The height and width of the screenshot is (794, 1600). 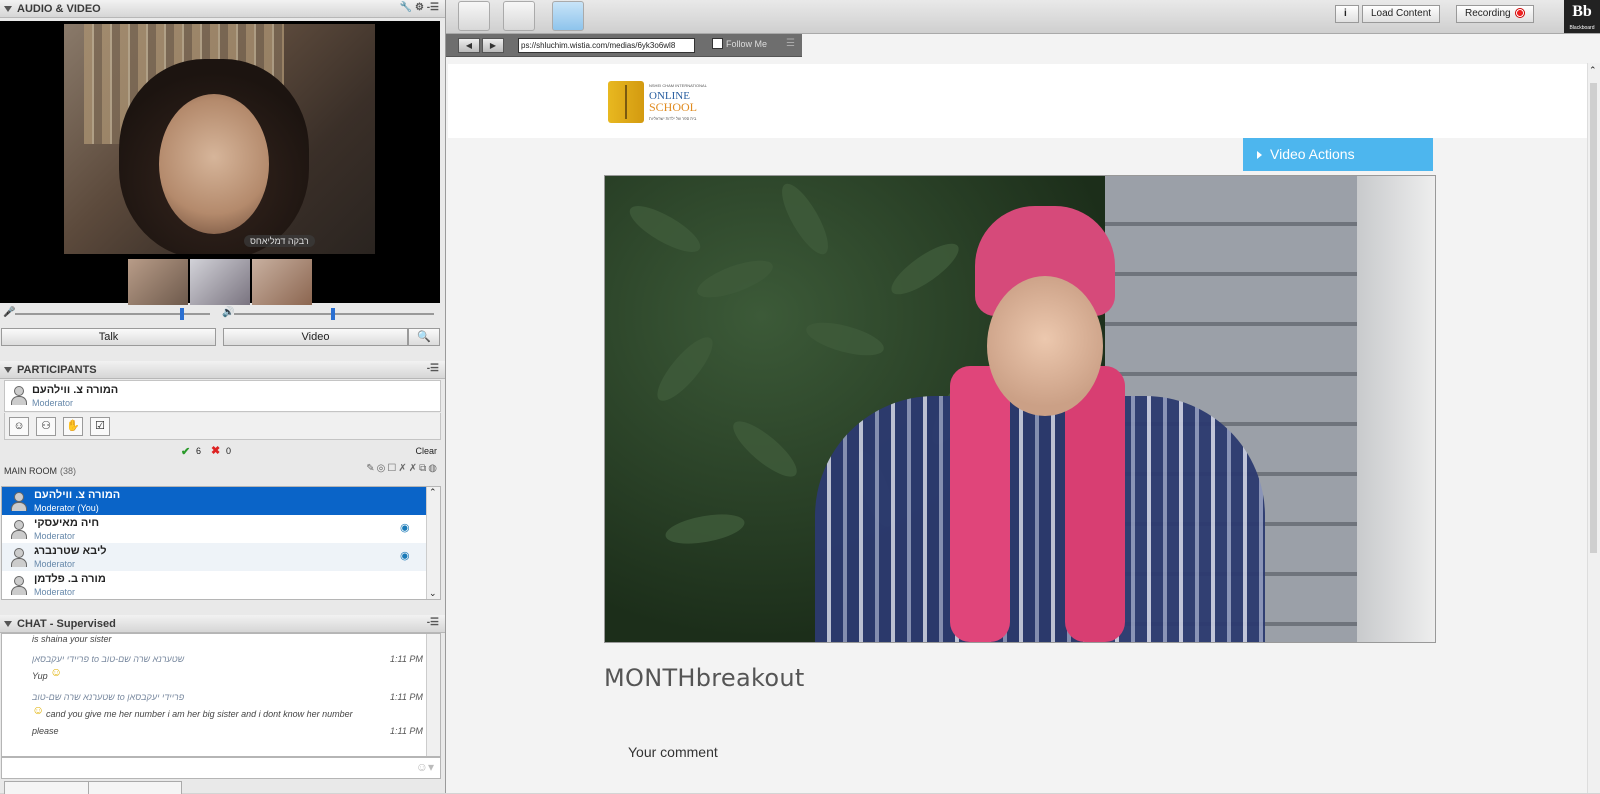 I want to click on video-search-icon: 🔍, so click(x=424, y=337).